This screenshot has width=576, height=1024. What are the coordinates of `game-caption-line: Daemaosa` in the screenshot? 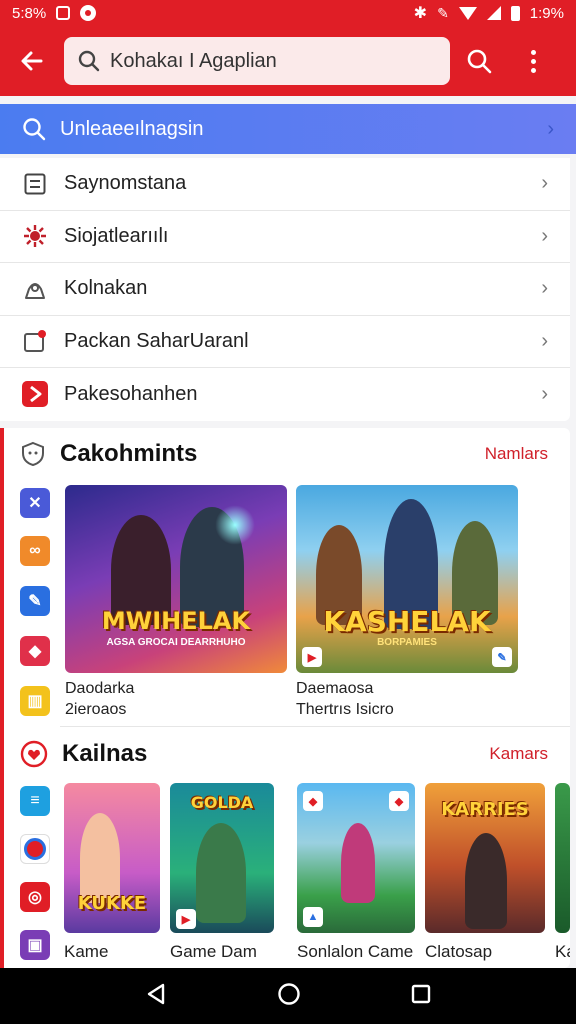 It's located at (335, 688).